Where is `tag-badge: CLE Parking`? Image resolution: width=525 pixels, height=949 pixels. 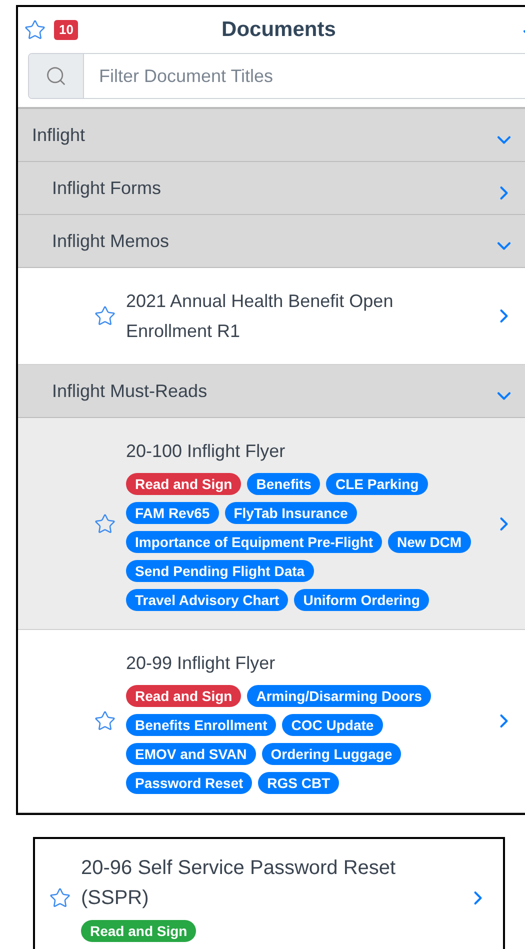 tag-badge: CLE Parking is located at coordinates (377, 484).